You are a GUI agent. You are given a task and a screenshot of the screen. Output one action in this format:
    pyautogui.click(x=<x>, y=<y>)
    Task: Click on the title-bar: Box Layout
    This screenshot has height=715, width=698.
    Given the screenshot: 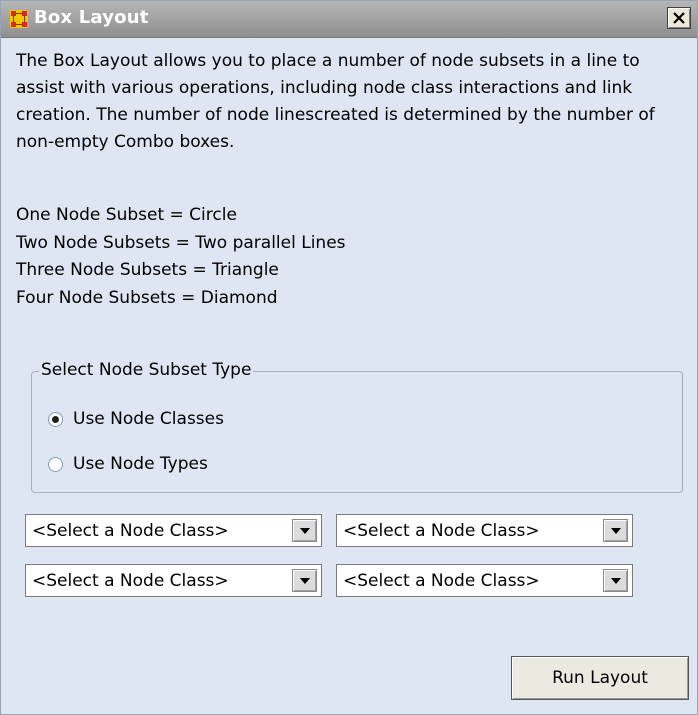 What is the action you would take?
    pyautogui.click(x=349, y=19)
    